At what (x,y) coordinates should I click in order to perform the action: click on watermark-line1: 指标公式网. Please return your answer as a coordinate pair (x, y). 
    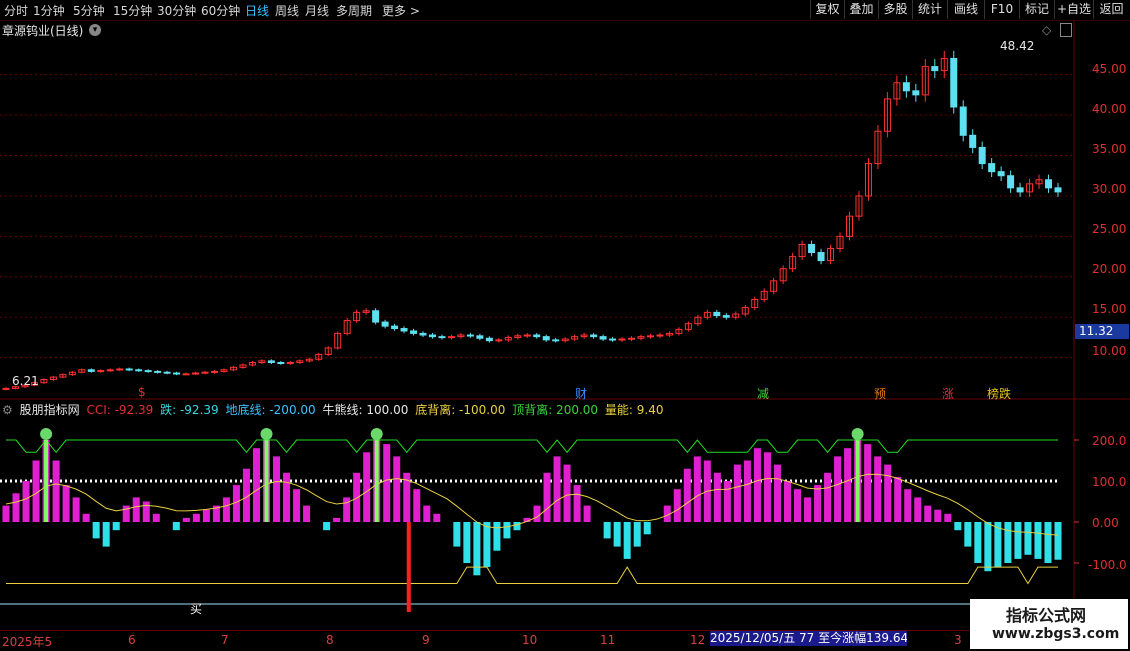
    Looking at the image, I should click on (1046, 615).